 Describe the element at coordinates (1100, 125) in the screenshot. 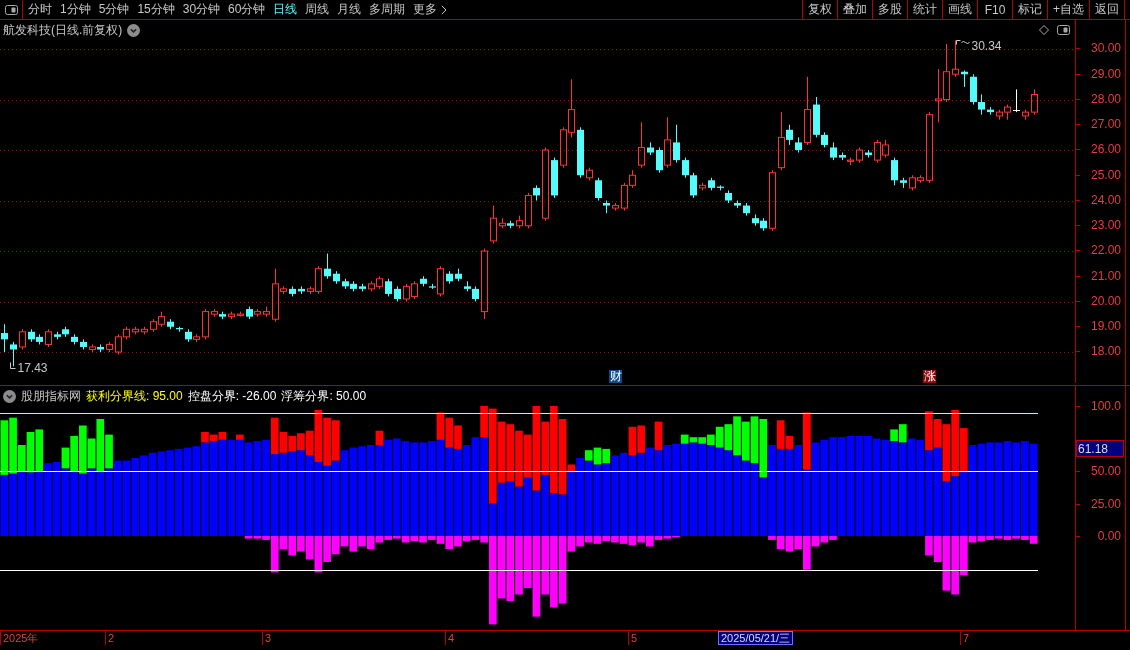

I see `axis-label: 27.00` at that location.